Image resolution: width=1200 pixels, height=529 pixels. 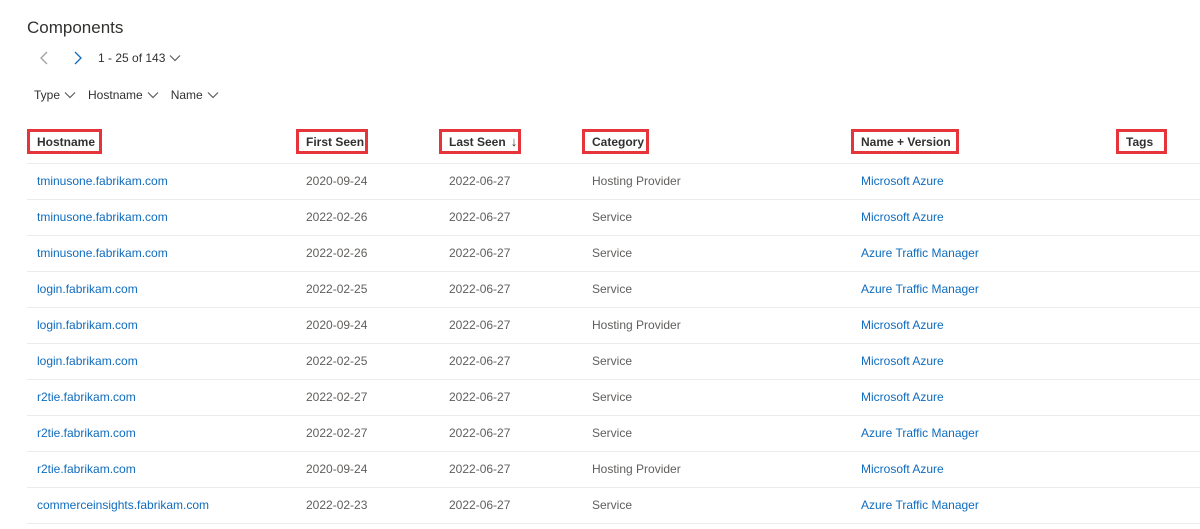 I want to click on chevron-left-icon, so click(x=44, y=58).